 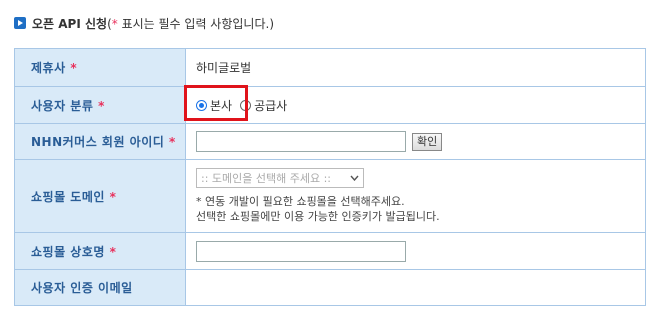 I want to click on row-email: 사용자 인증 이메일, so click(x=330, y=287).